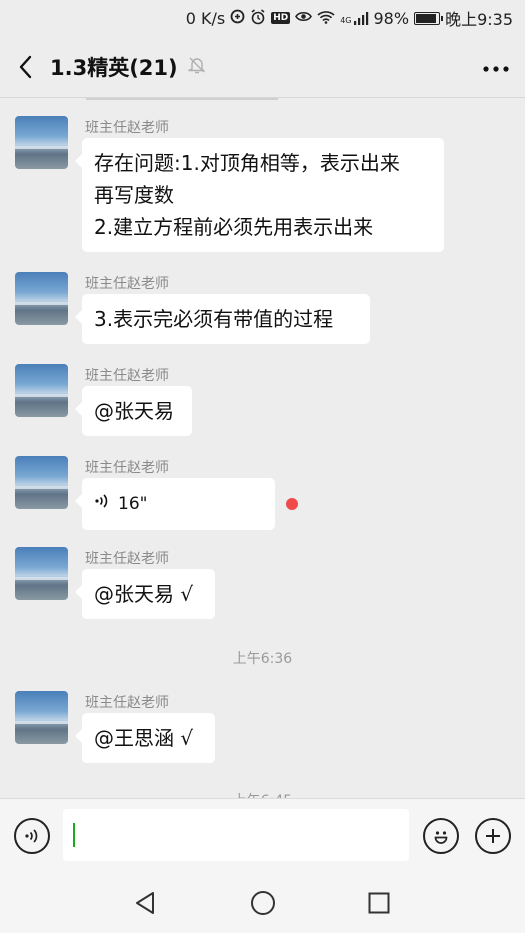 The height and width of the screenshot is (933, 525). I want to click on previous-message-edge, so click(182, 99).